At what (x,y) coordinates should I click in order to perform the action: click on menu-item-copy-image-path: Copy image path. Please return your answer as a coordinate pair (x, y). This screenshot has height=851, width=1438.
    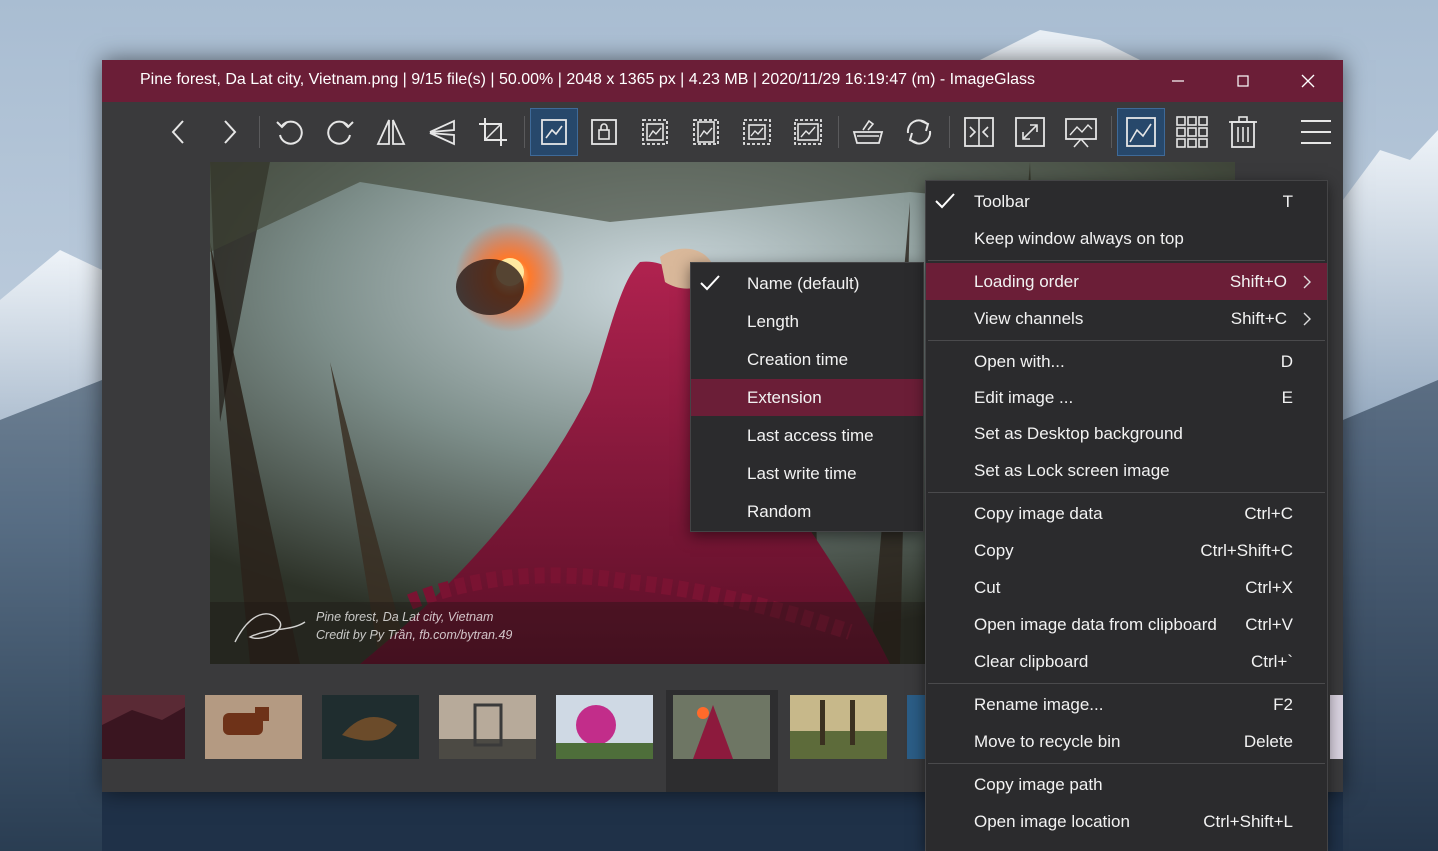
    Looking at the image, I should click on (1126, 784).